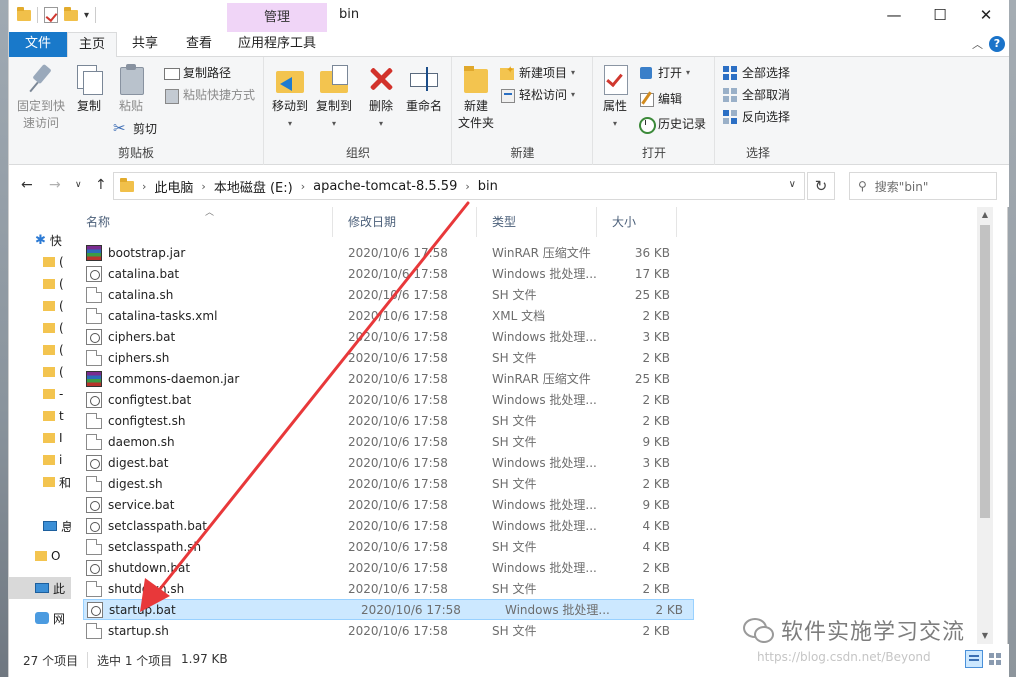  Describe the element at coordinates (40, 588) in the screenshot. I see `nav-item: 此` at that location.